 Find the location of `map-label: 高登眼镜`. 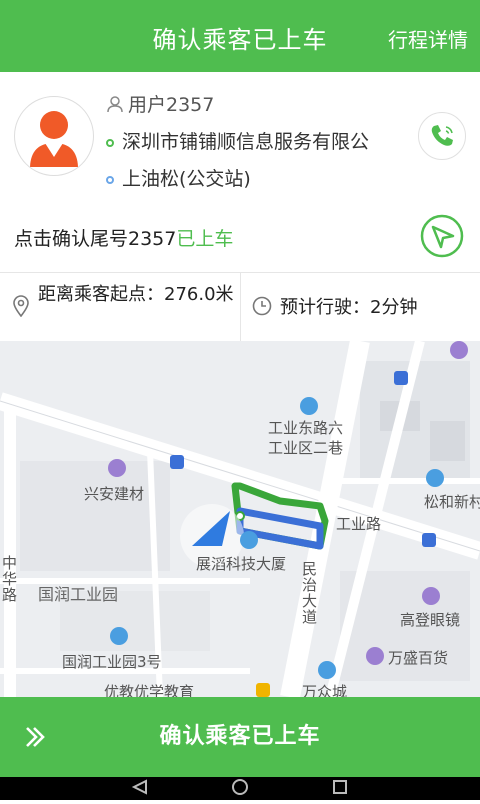

map-label: 高登眼镜 is located at coordinates (430, 620).